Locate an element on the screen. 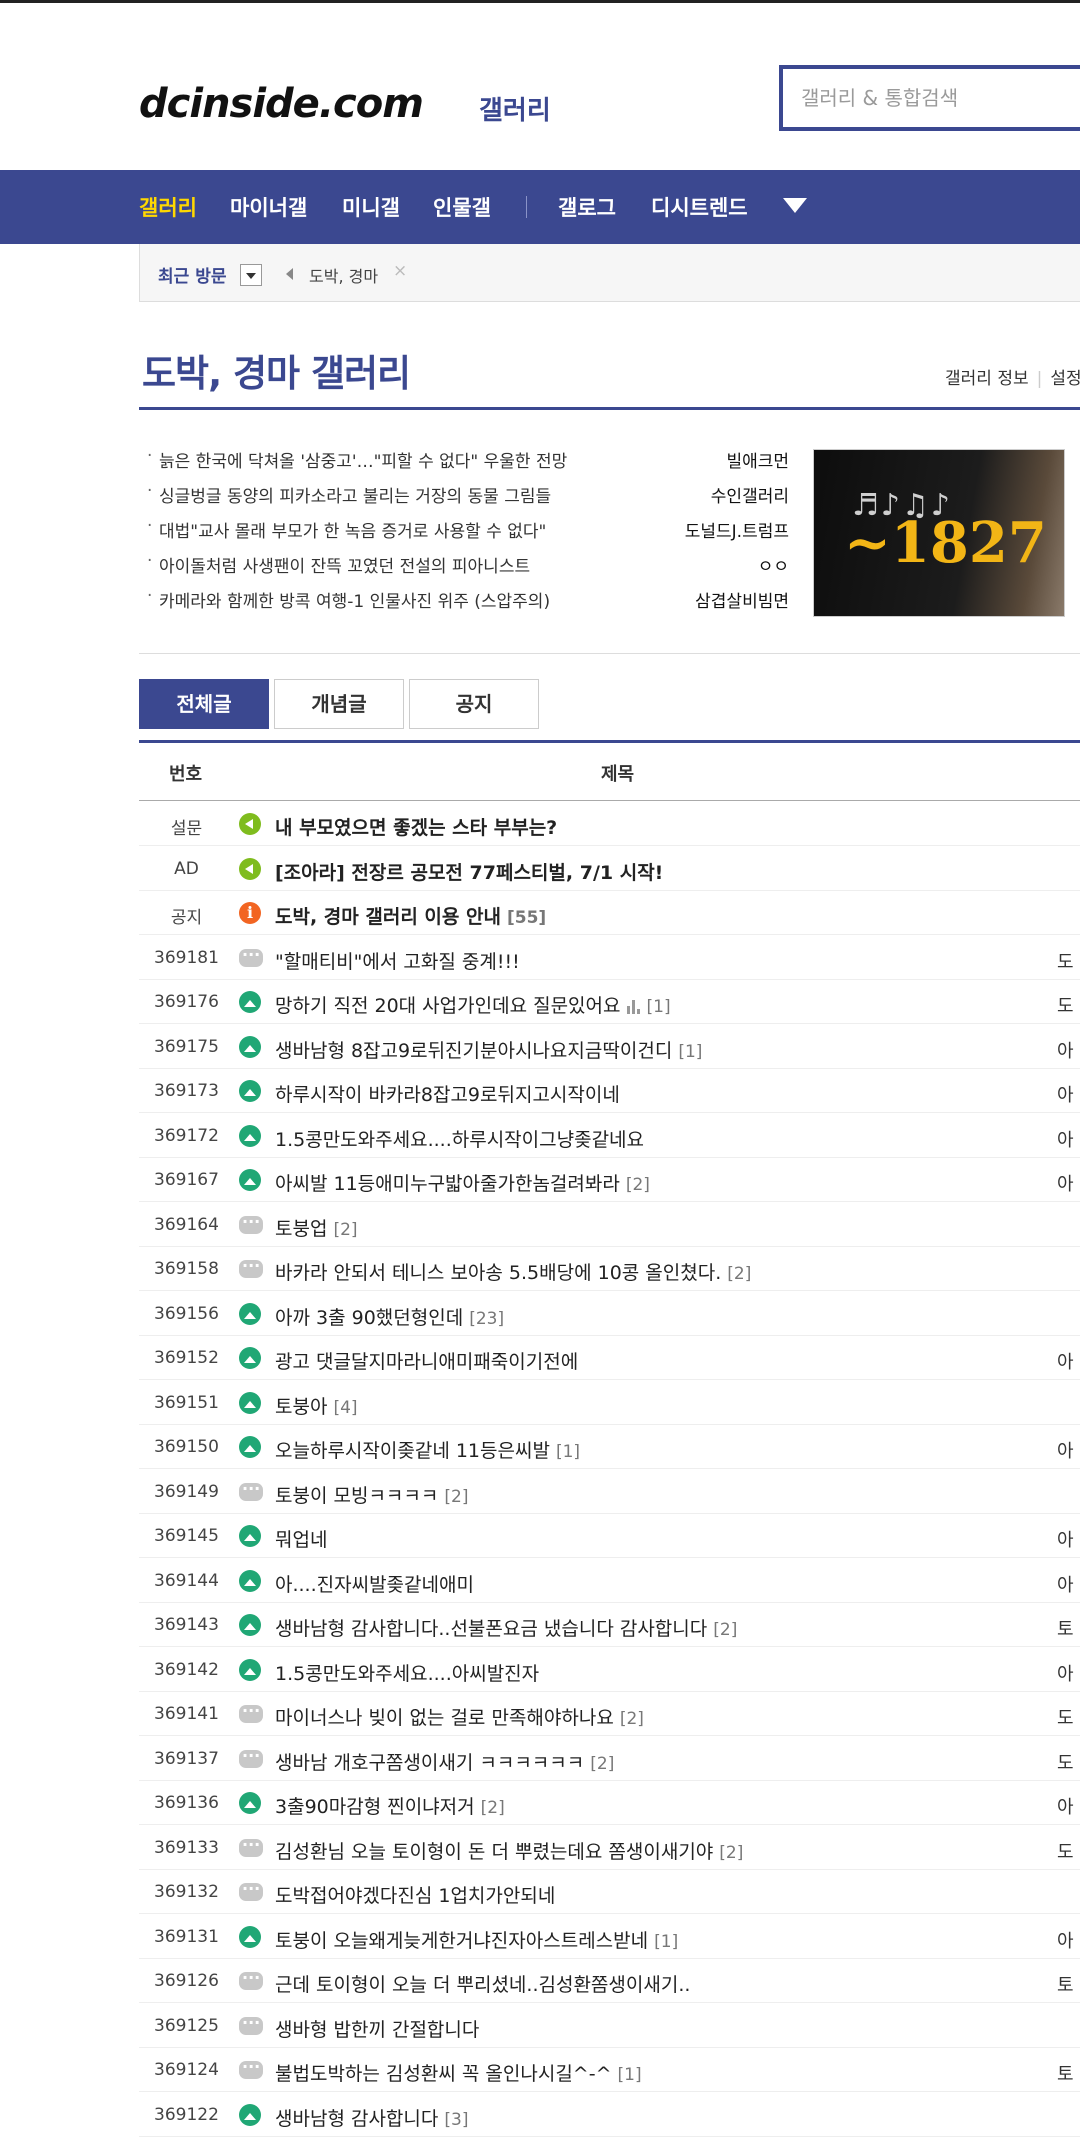 This screenshot has width=1080, height=2137. table-row: 369141 마이너스나 빚이 없는 걸로 만족해야하나요 [2] 도 is located at coordinates (609, 1714).